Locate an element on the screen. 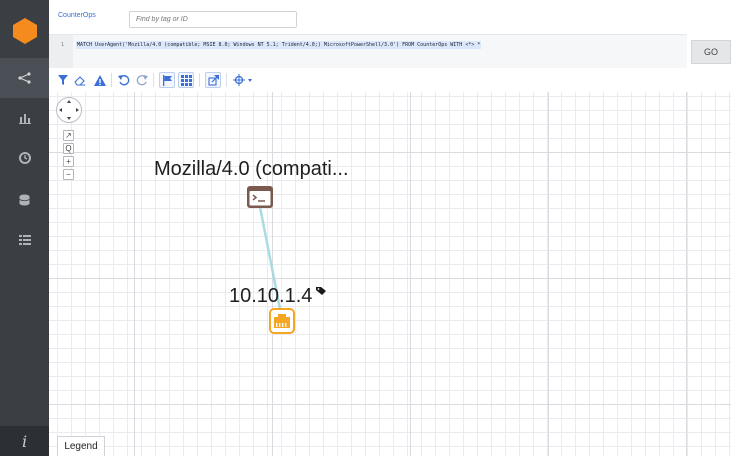 The image size is (731, 456). grid-icon is located at coordinates (186, 80).